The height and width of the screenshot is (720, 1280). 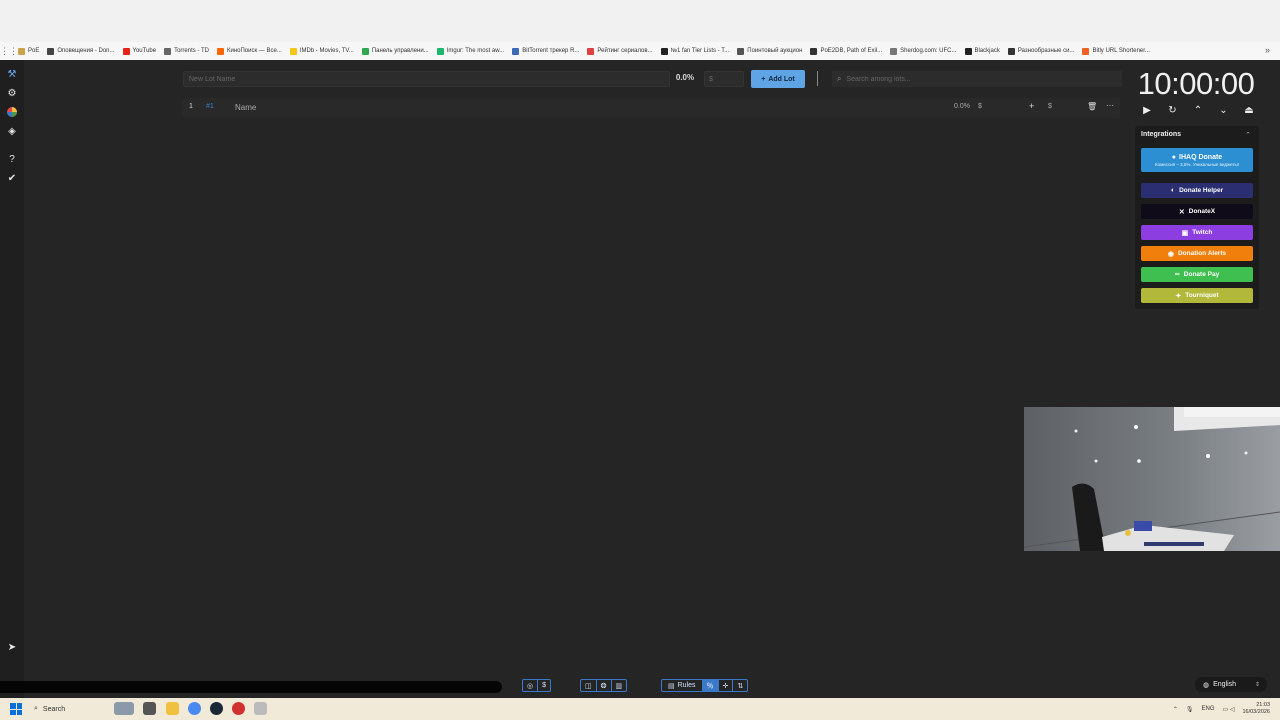 I want to click on play-icon: ▶, so click(x=1147, y=110).